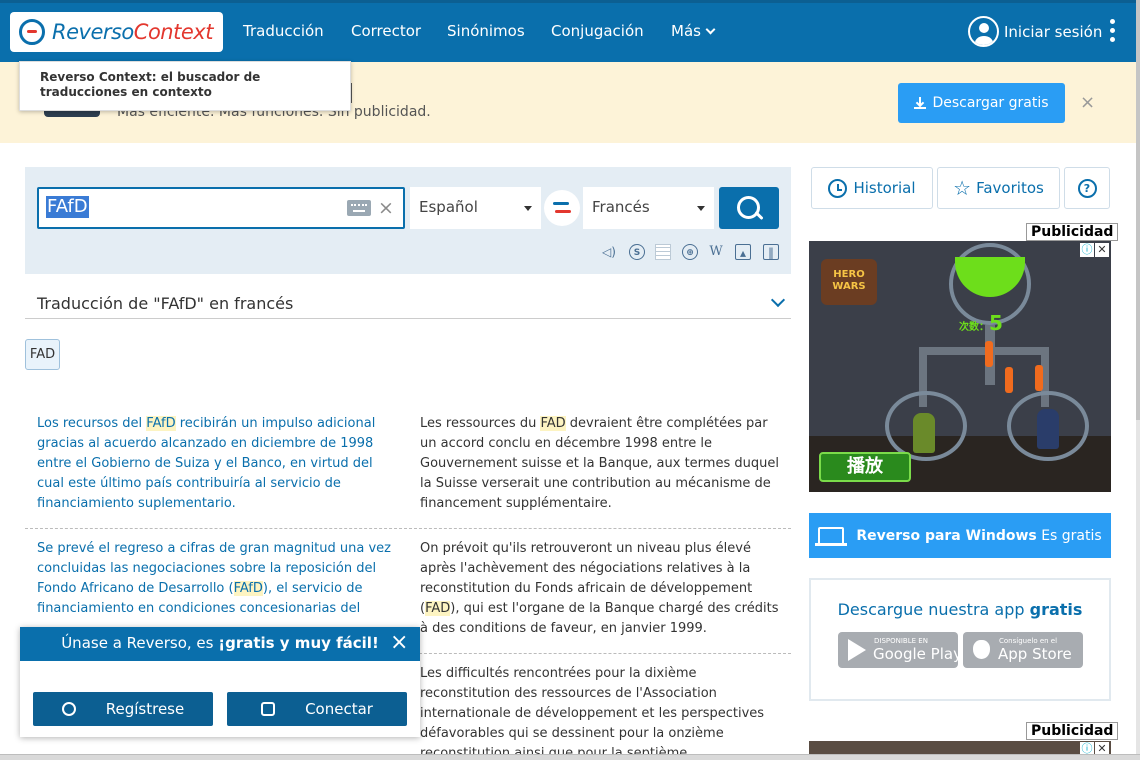 The image size is (1140, 760). I want to click on connect-button: Conectar, so click(317, 709).